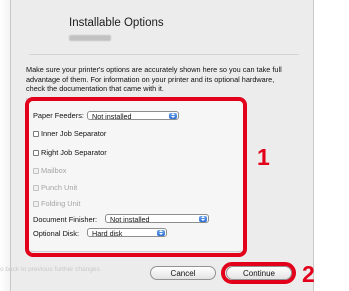 This screenshot has width=349, height=291. Describe the element at coordinates (5, 145) in the screenshot. I see `background-edge` at that location.